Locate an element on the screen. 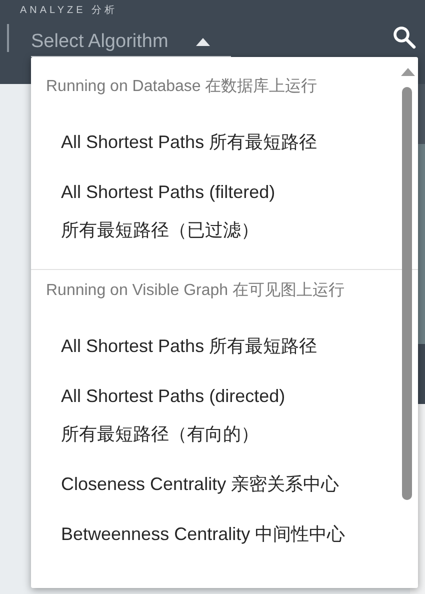 This screenshot has width=425, height=594. menu-item: Betweenness Centrality 中间性中心 is located at coordinates (224, 534).